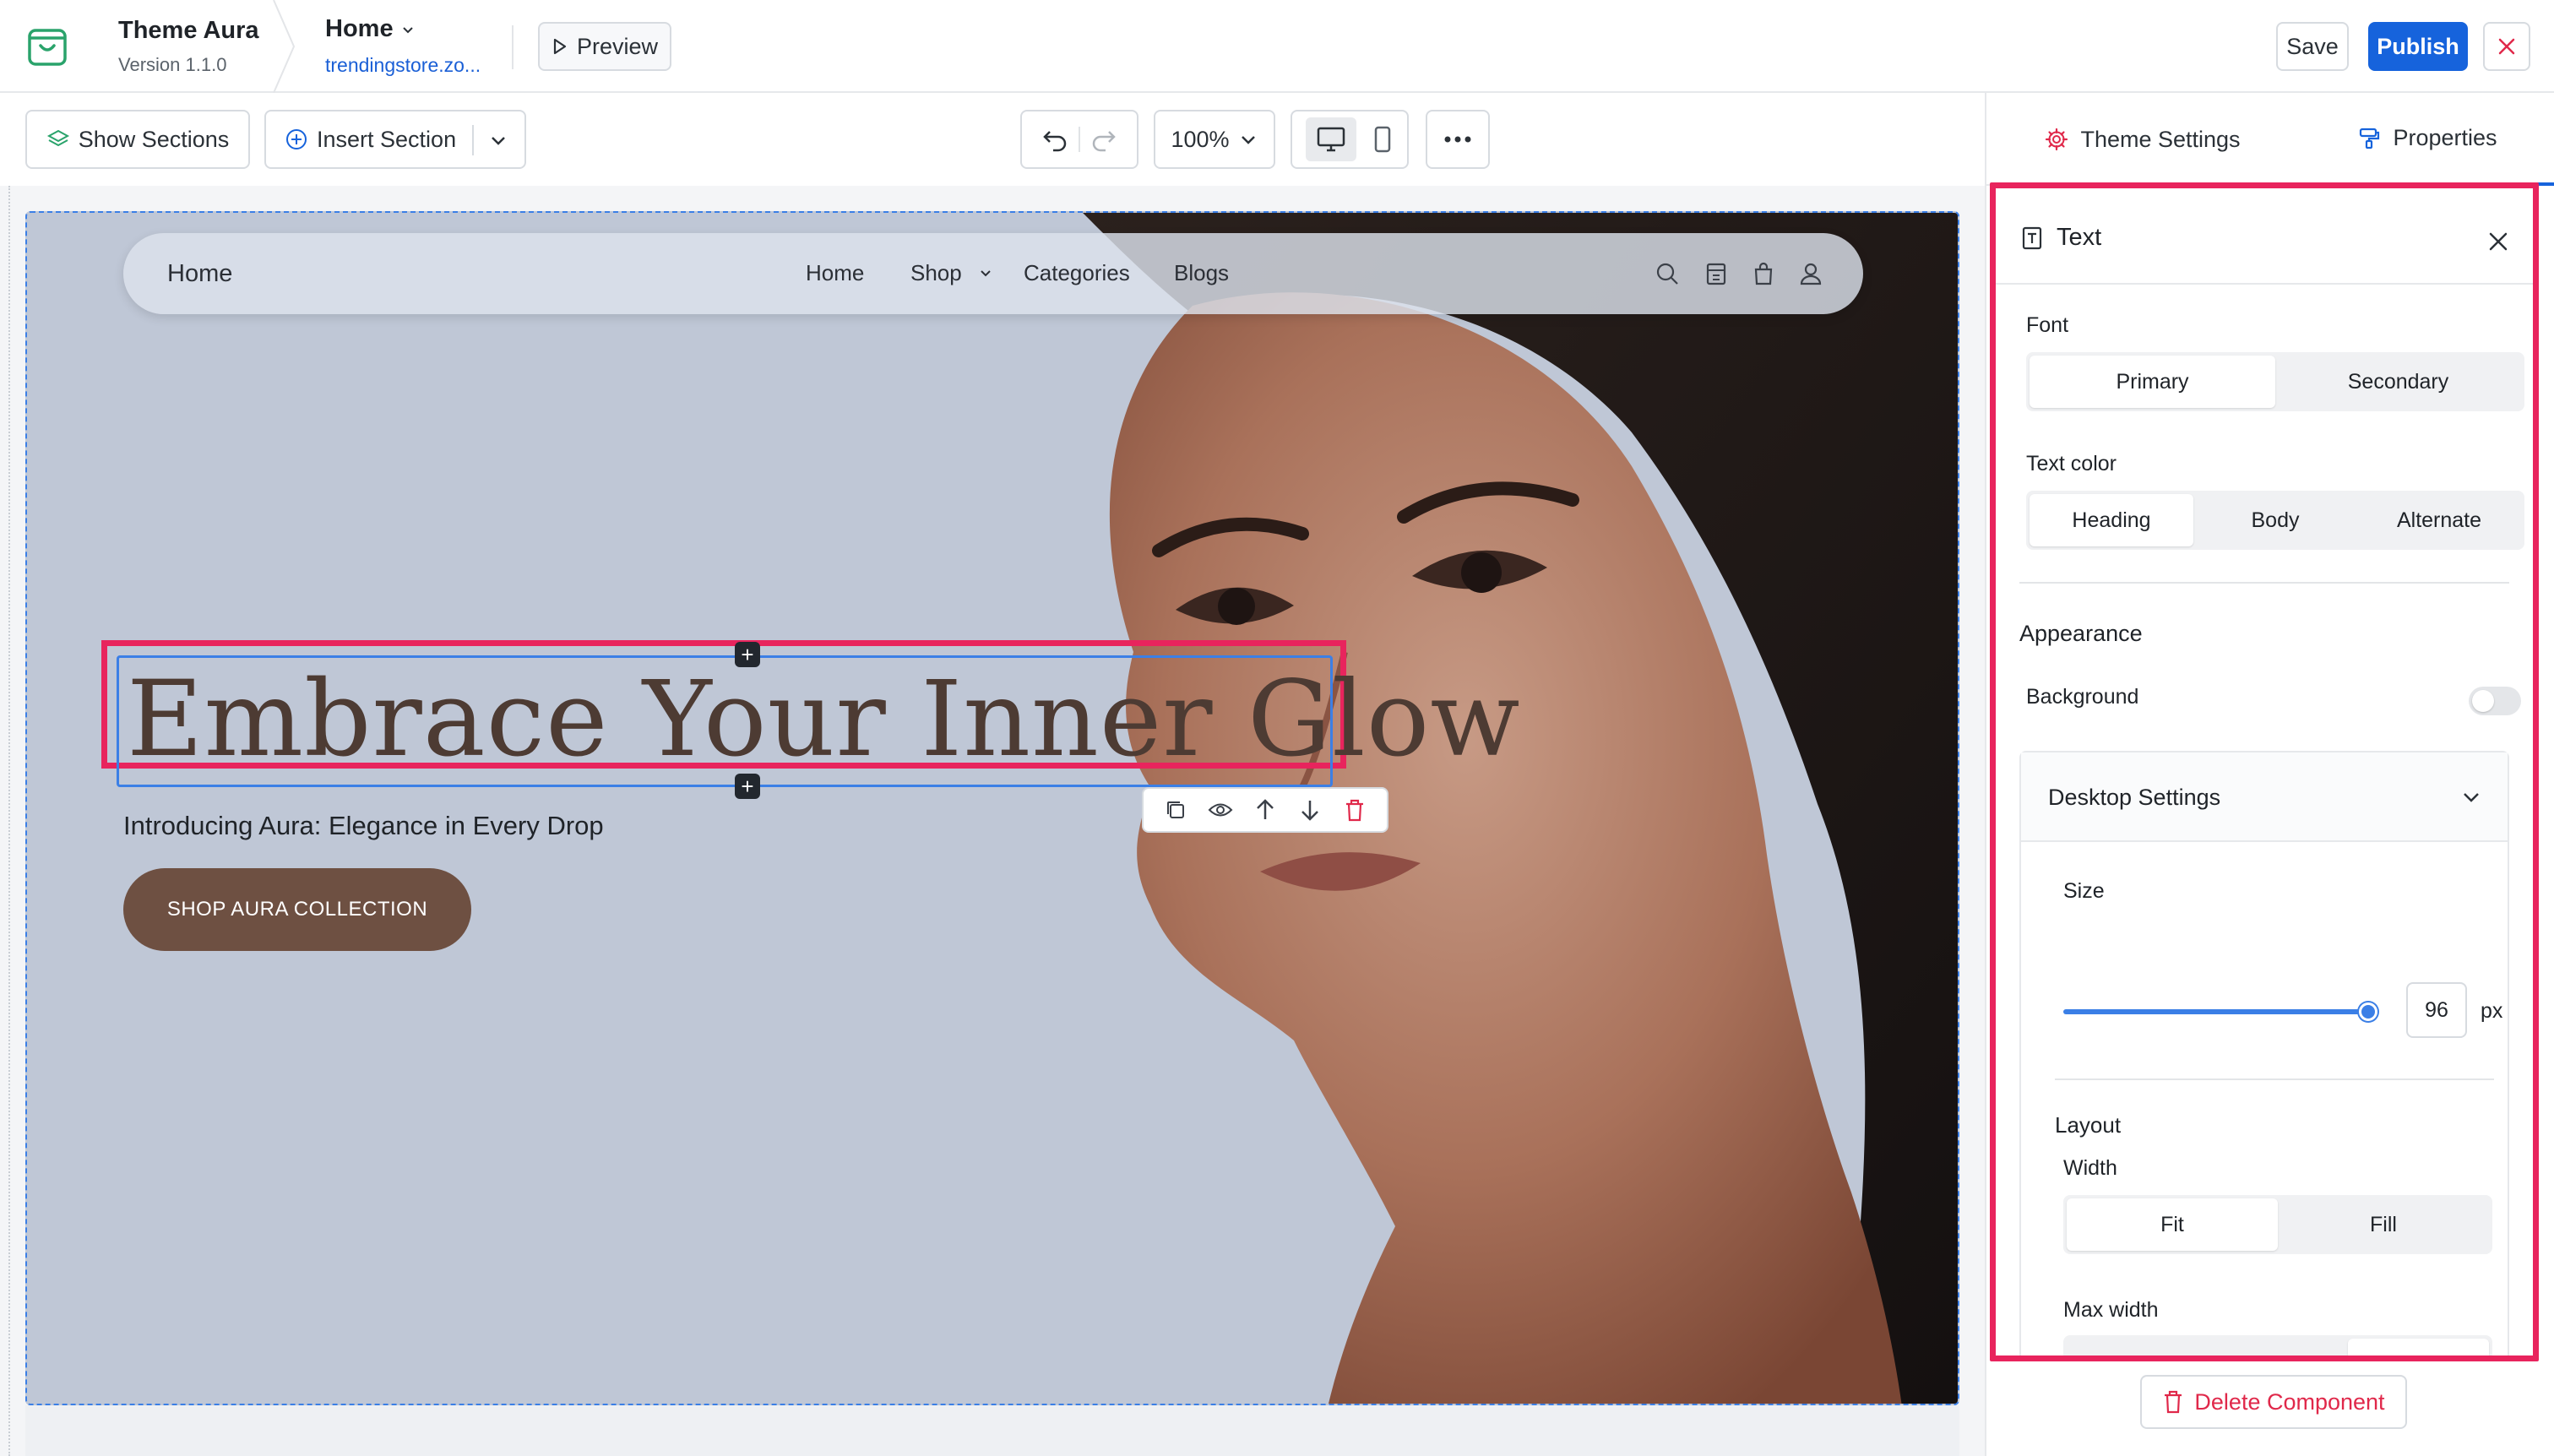  Describe the element at coordinates (154, 139) in the screenshot. I see `show-sections-label: Show Sections` at that location.